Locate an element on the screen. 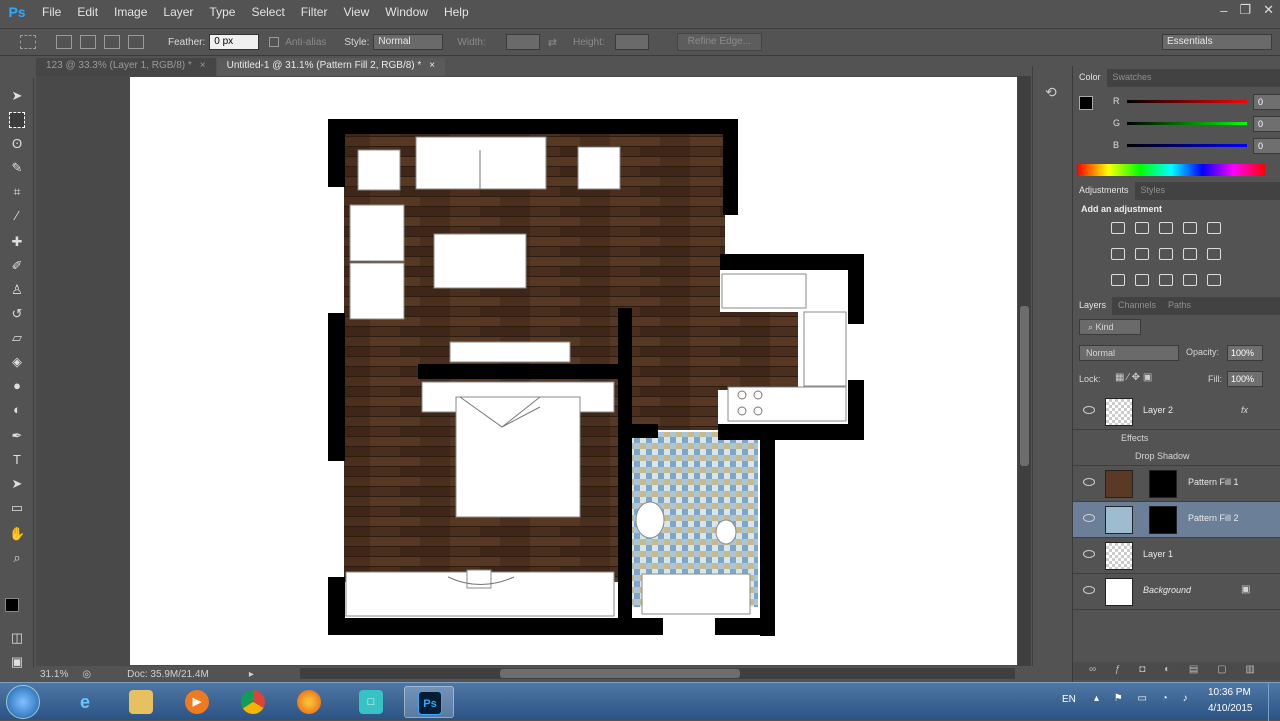 The width and height of the screenshot is (1280, 721). gradient-map-icon is located at coordinates (1214, 280).